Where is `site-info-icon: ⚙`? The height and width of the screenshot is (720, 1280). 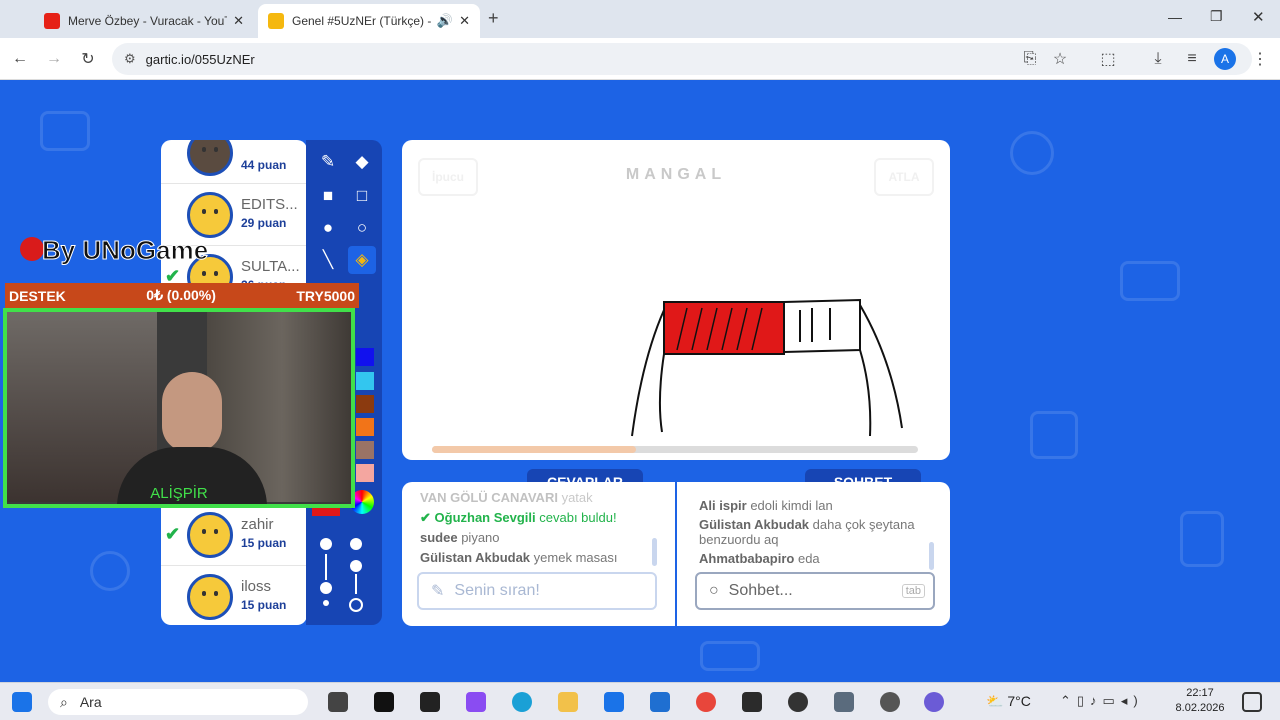
site-info-icon: ⚙ is located at coordinates (130, 59).